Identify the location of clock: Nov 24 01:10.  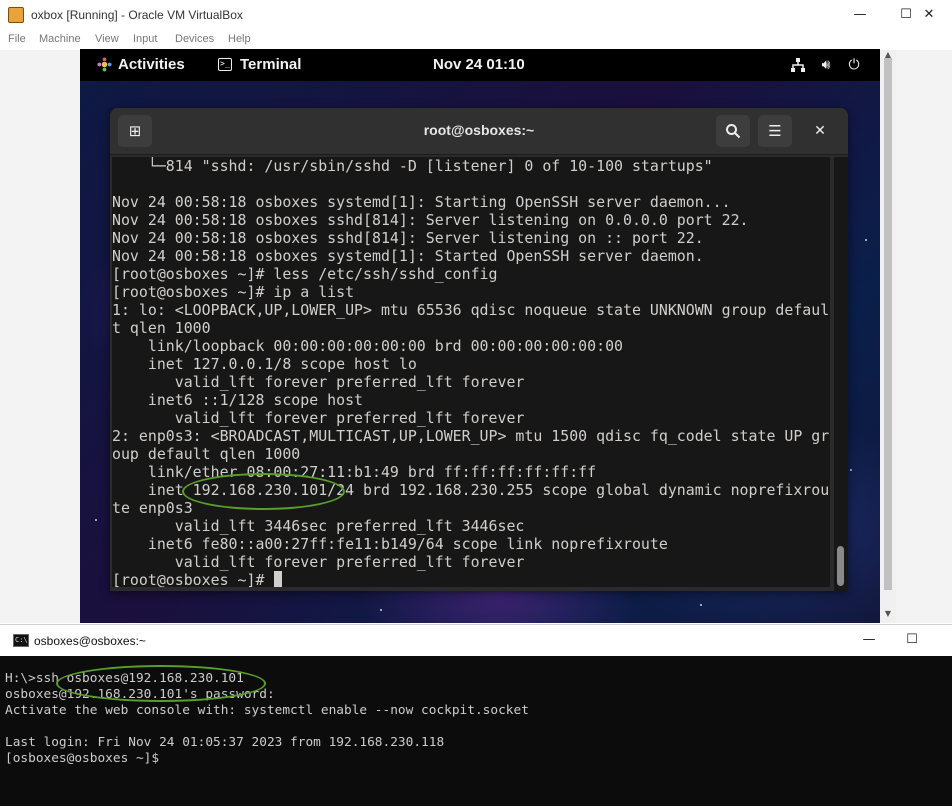
(479, 64).